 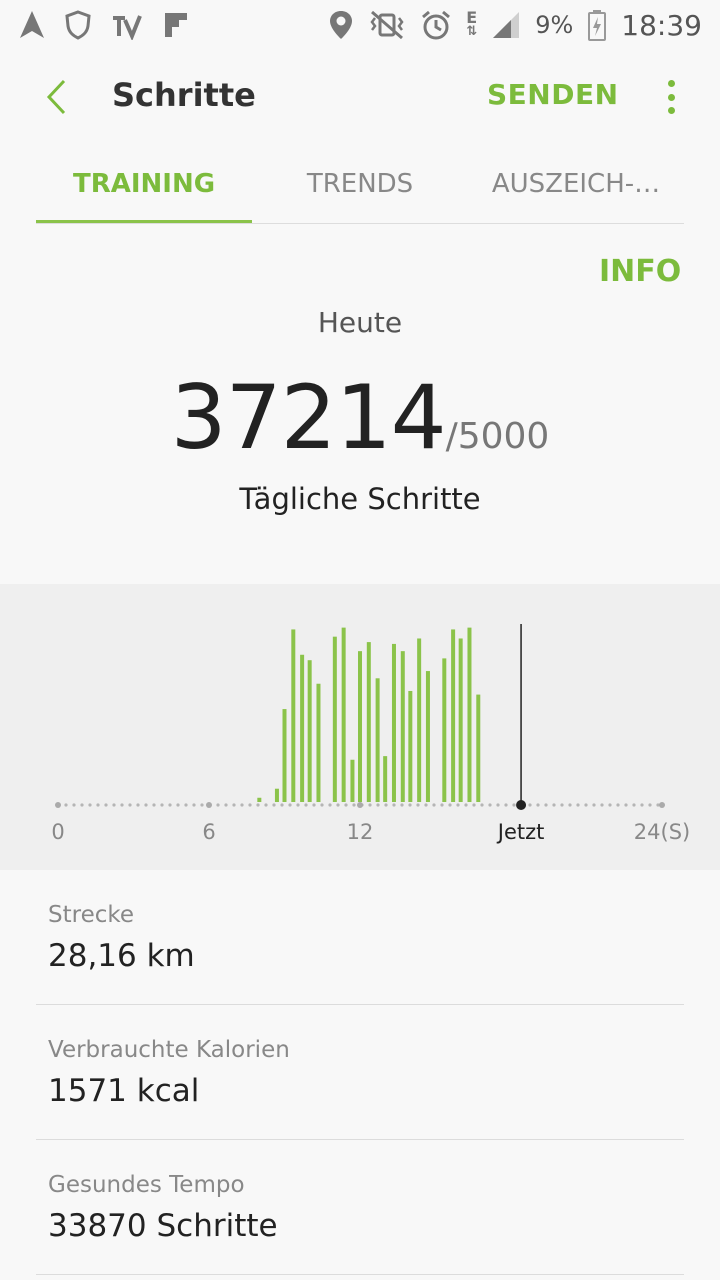 What do you see at coordinates (671, 110) in the screenshot?
I see `more-dot-icon` at bounding box center [671, 110].